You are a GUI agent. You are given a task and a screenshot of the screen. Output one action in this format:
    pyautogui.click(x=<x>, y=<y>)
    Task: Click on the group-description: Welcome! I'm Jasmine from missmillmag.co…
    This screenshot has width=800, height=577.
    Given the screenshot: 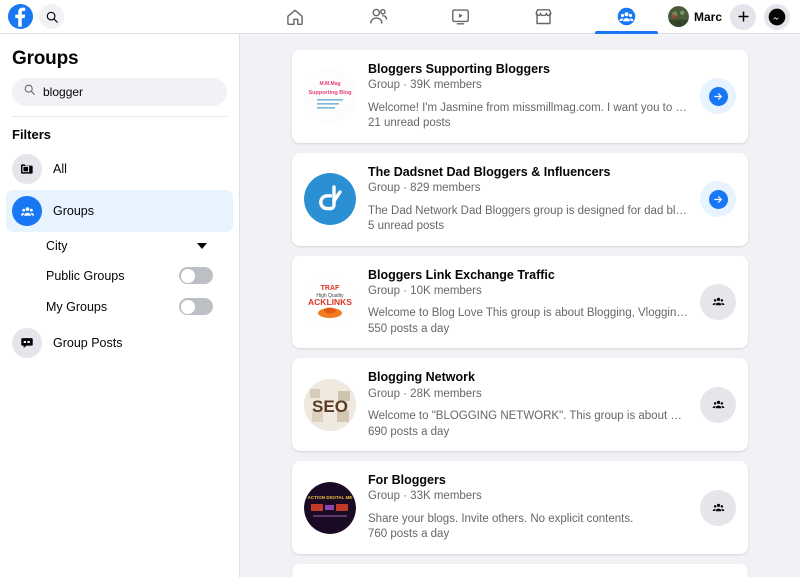 What is the action you would take?
    pyautogui.click(x=528, y=107)
    